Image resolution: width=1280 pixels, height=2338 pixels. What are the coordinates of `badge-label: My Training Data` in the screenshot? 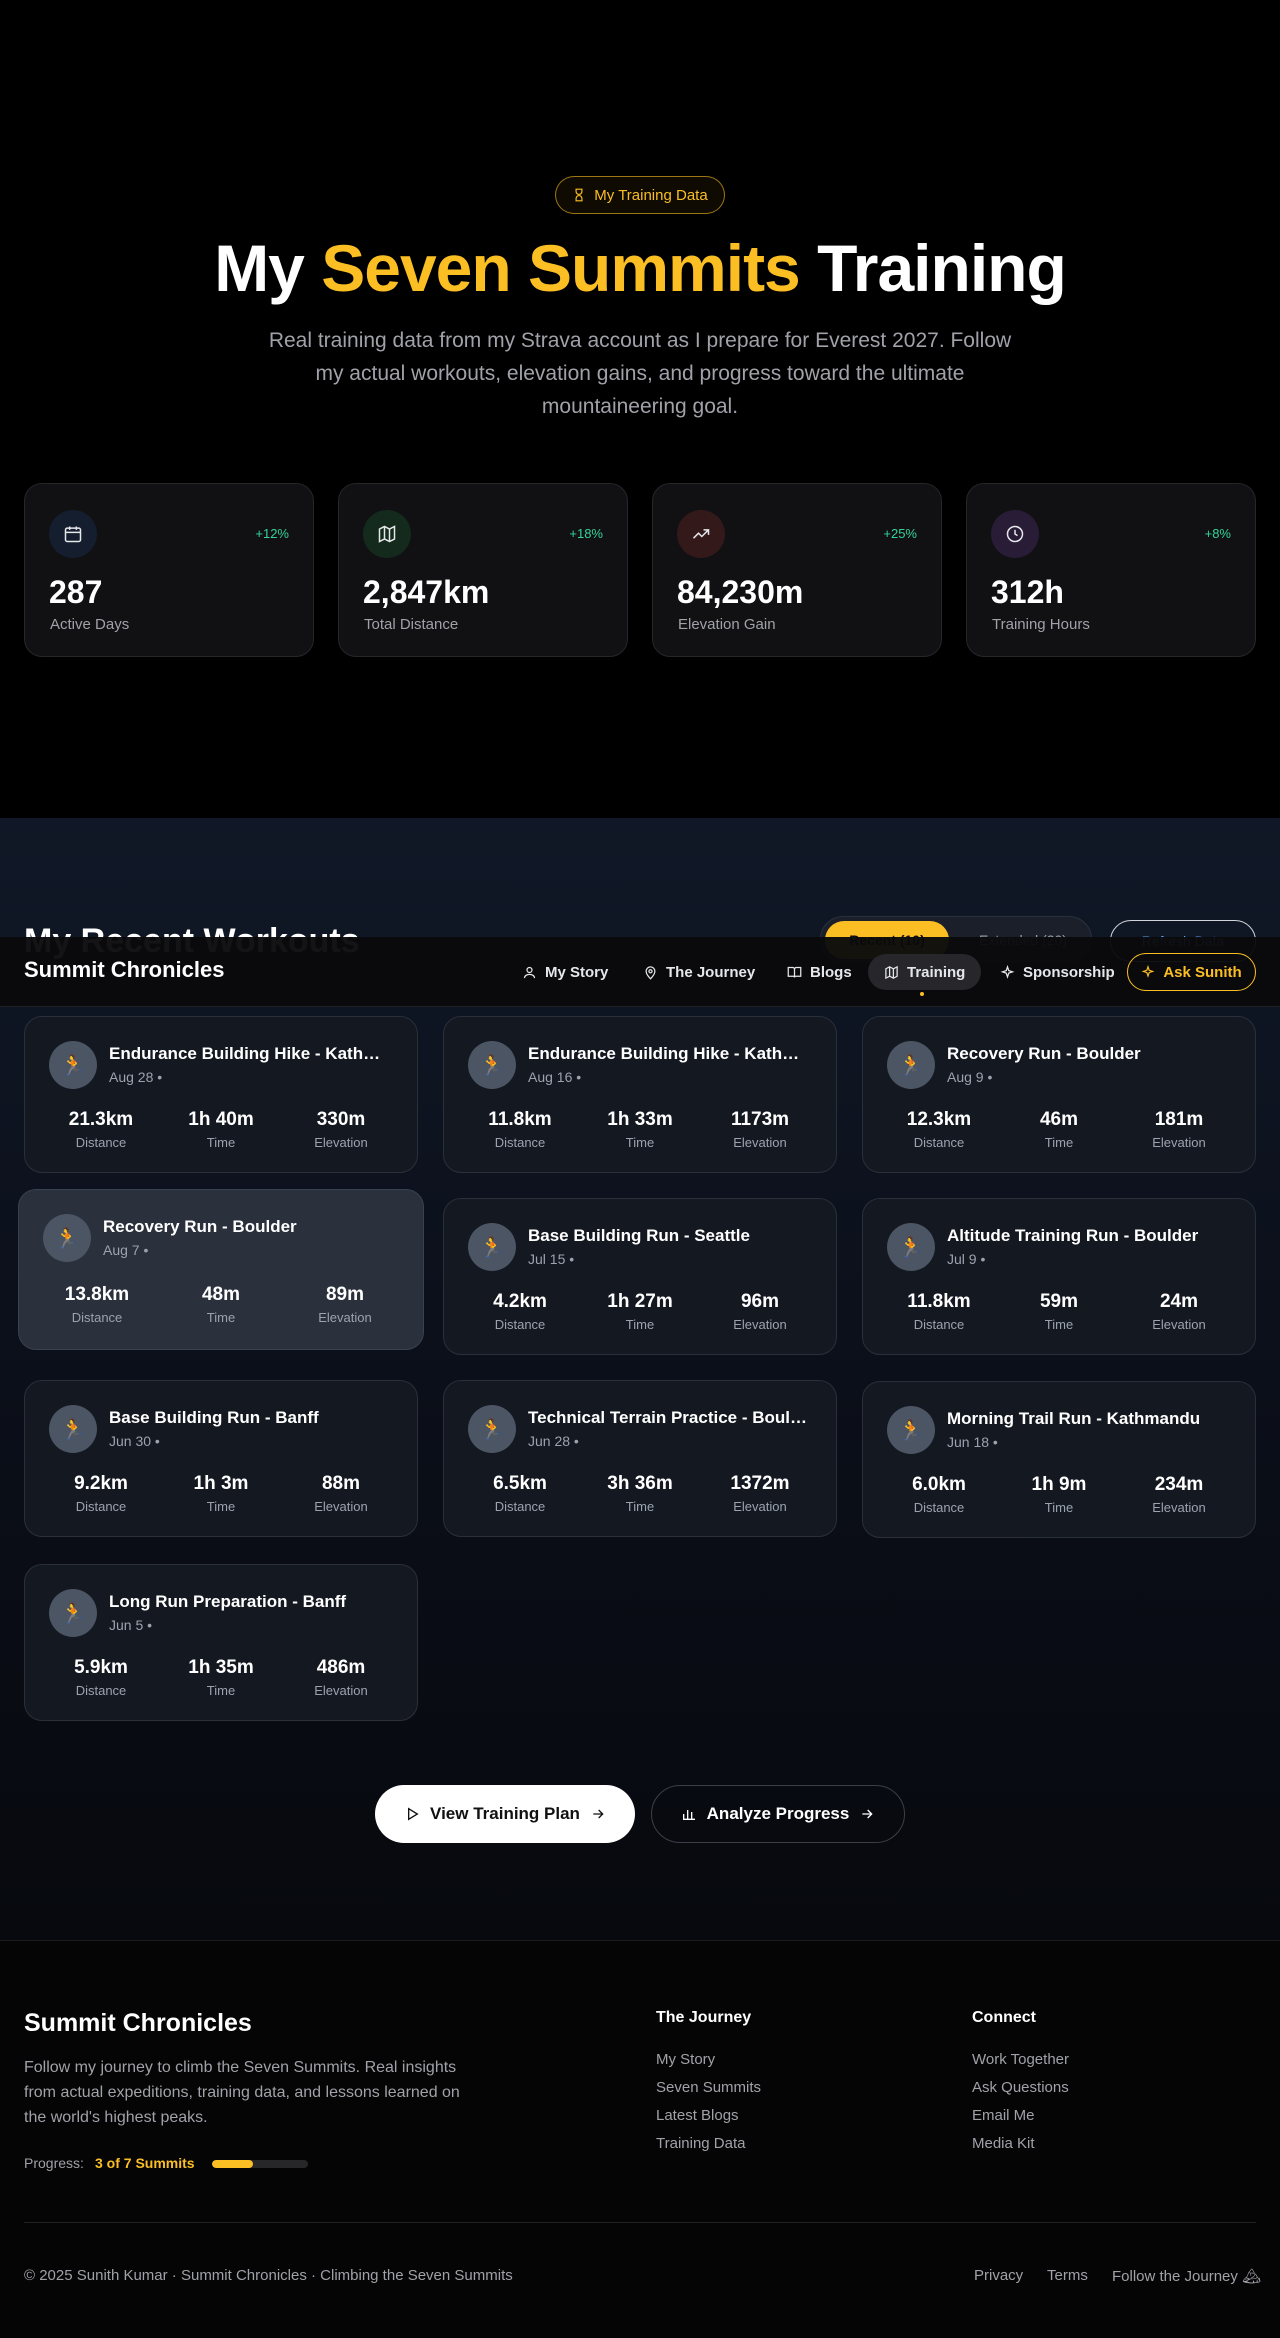 It's located at (651, 195).